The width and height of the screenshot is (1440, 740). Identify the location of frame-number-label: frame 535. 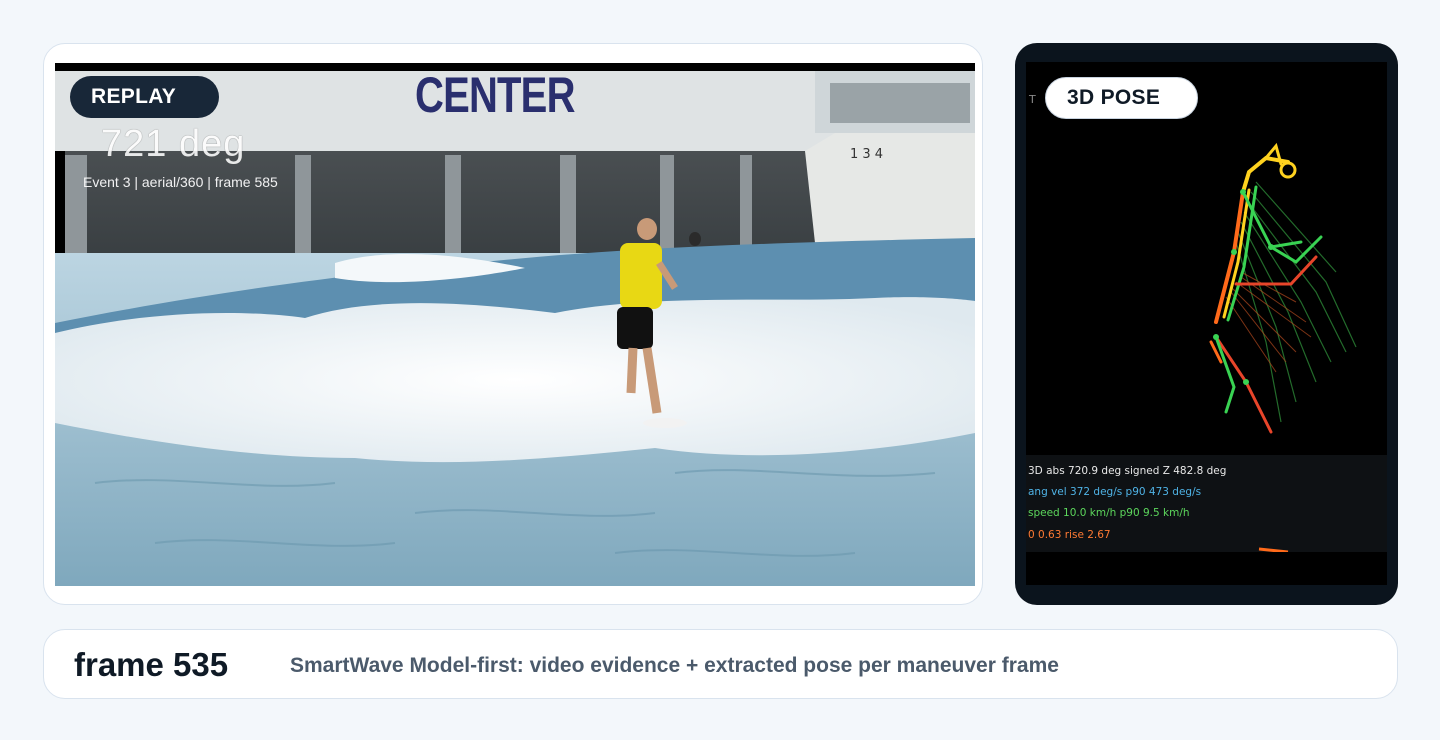
(151, 664).